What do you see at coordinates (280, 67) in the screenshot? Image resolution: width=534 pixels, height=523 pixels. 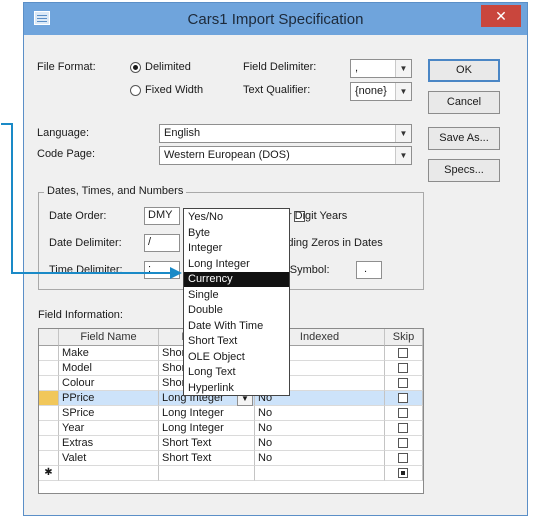 I see `field-delimiter-label: Field Delimiter:` at bounding box center [280, 67].